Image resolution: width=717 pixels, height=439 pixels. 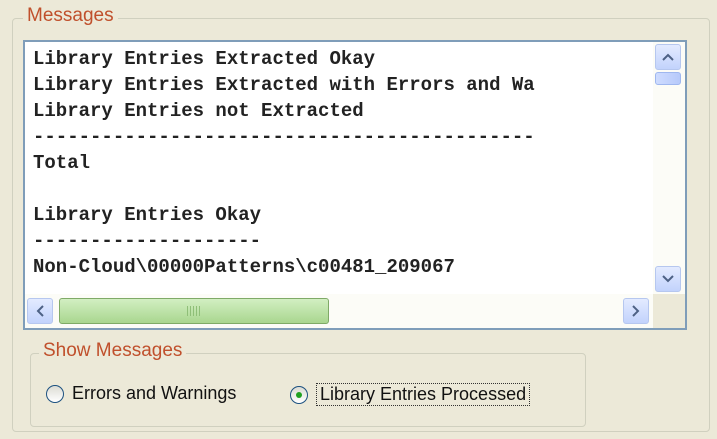 I want to click on radio-errors-and-warnings: Errors and Warnings, so click(x=141, y=393).